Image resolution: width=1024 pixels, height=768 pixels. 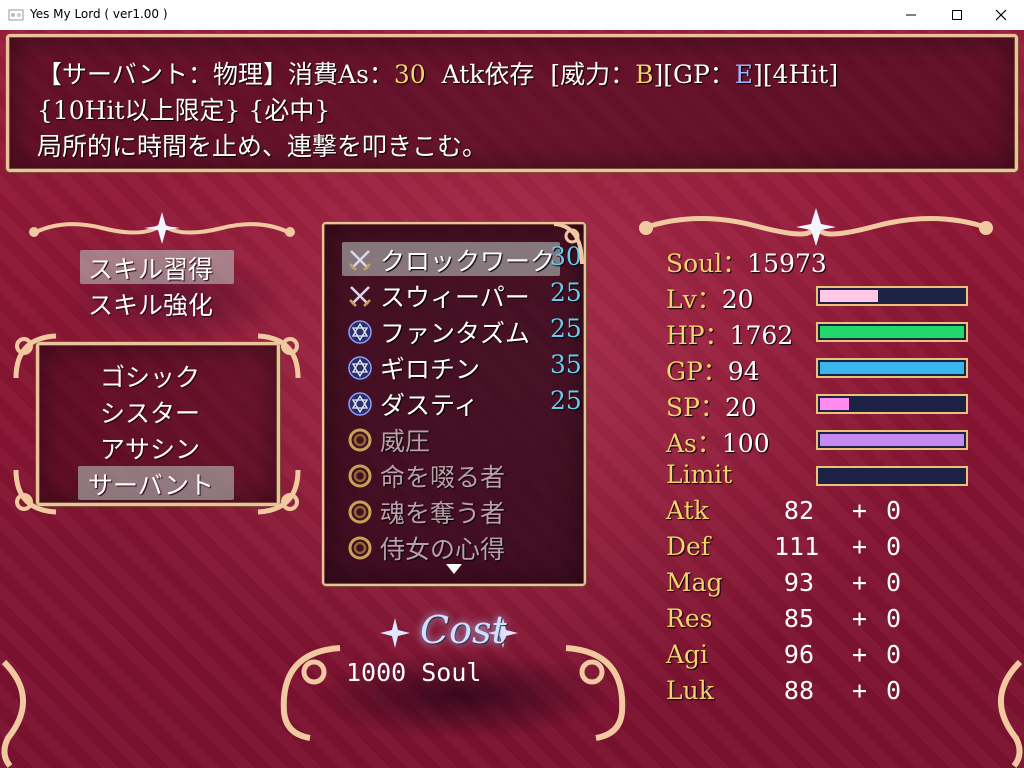 What do you see at coordinates (816, 693) in the screenshot?
I see `param-row: Luk 88 +0` at bounding box center [816, 693].